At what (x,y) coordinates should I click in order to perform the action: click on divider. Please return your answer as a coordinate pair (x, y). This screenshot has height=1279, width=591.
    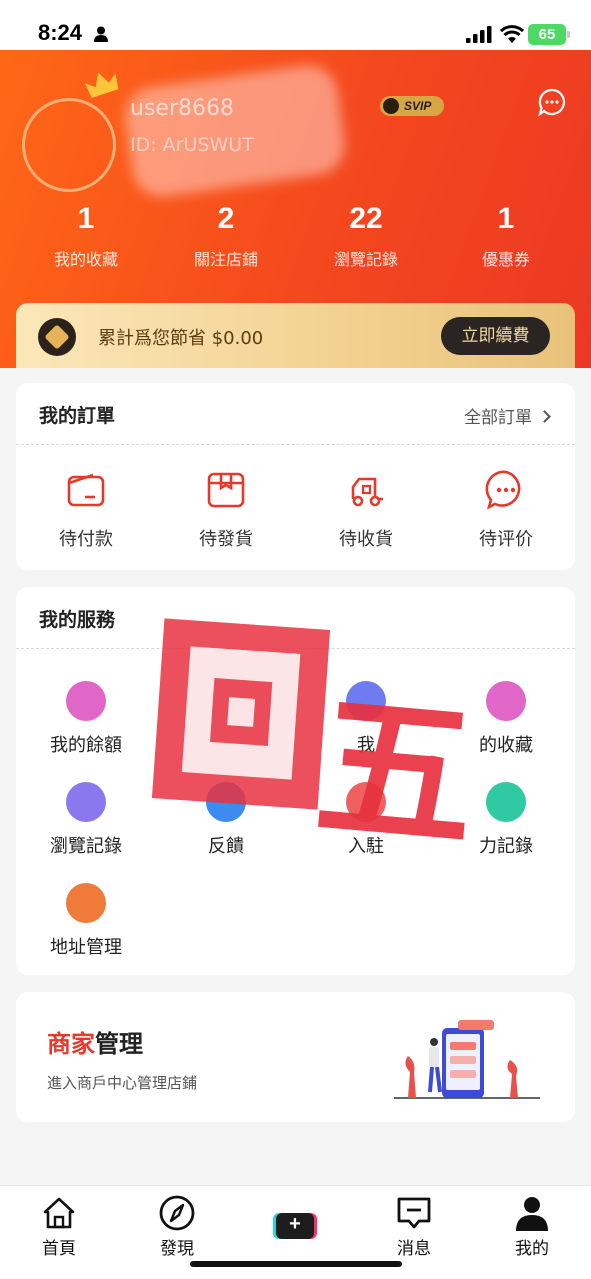
    Looking at the image, I should click on (295, 444).